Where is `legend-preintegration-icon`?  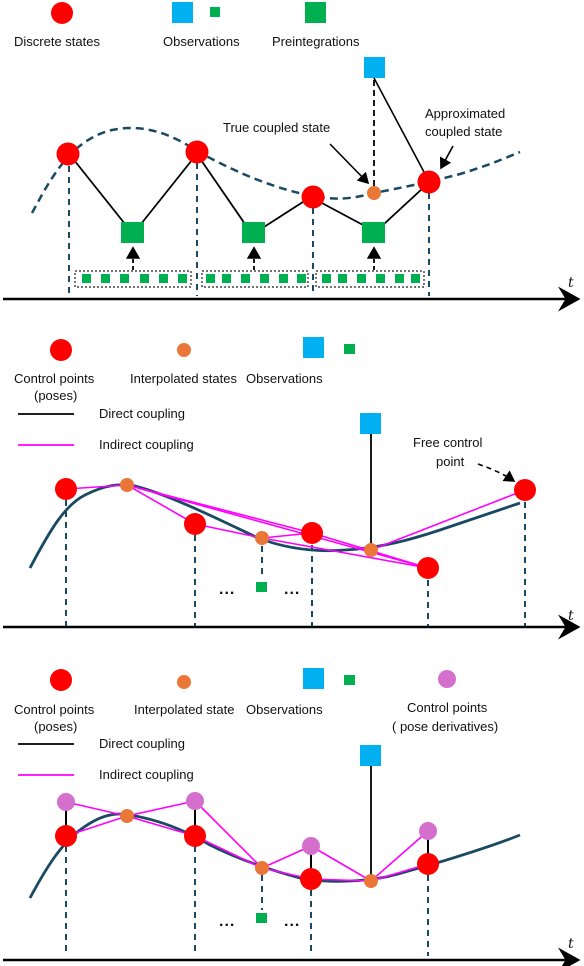
legend-preintegration-icon is located at coordinates (315, 12).